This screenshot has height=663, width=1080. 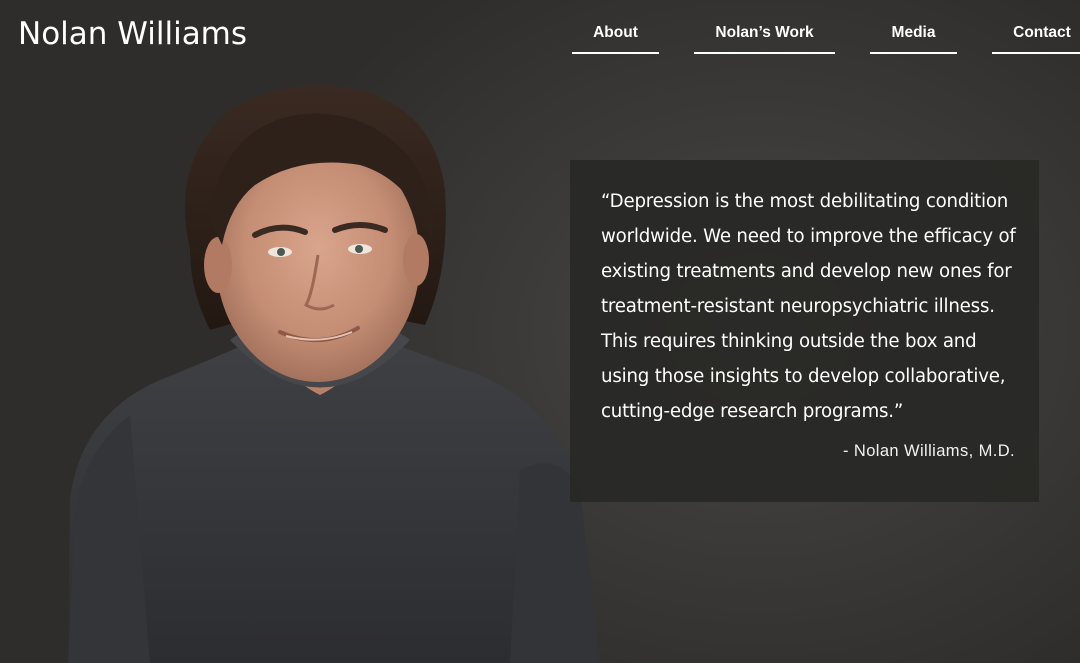 I want to click on quote-line: cutting-edge research programs.”, so click(x=752, y=411).